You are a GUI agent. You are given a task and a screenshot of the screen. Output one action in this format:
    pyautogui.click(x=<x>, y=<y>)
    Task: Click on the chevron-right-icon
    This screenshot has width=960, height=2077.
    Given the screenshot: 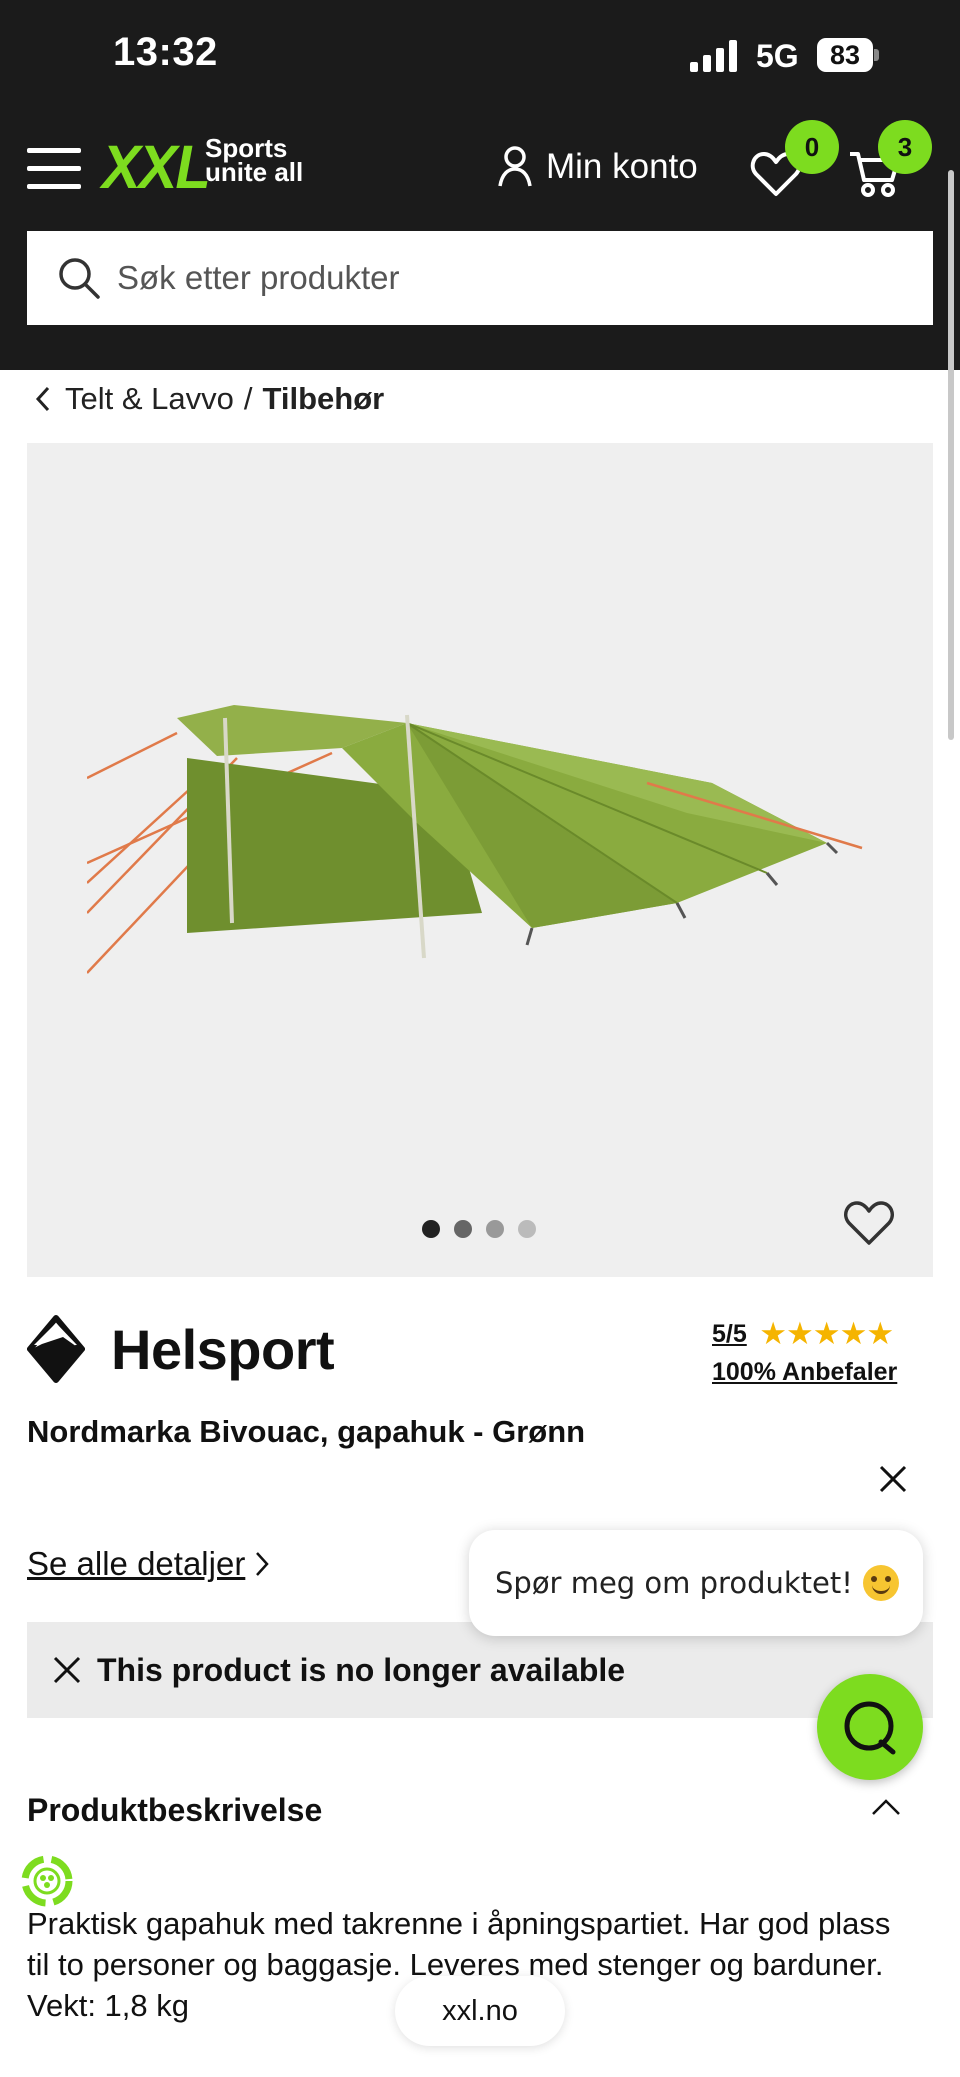 What is the action you would take?
    pyautogui.click(x=263, y=1564)
    